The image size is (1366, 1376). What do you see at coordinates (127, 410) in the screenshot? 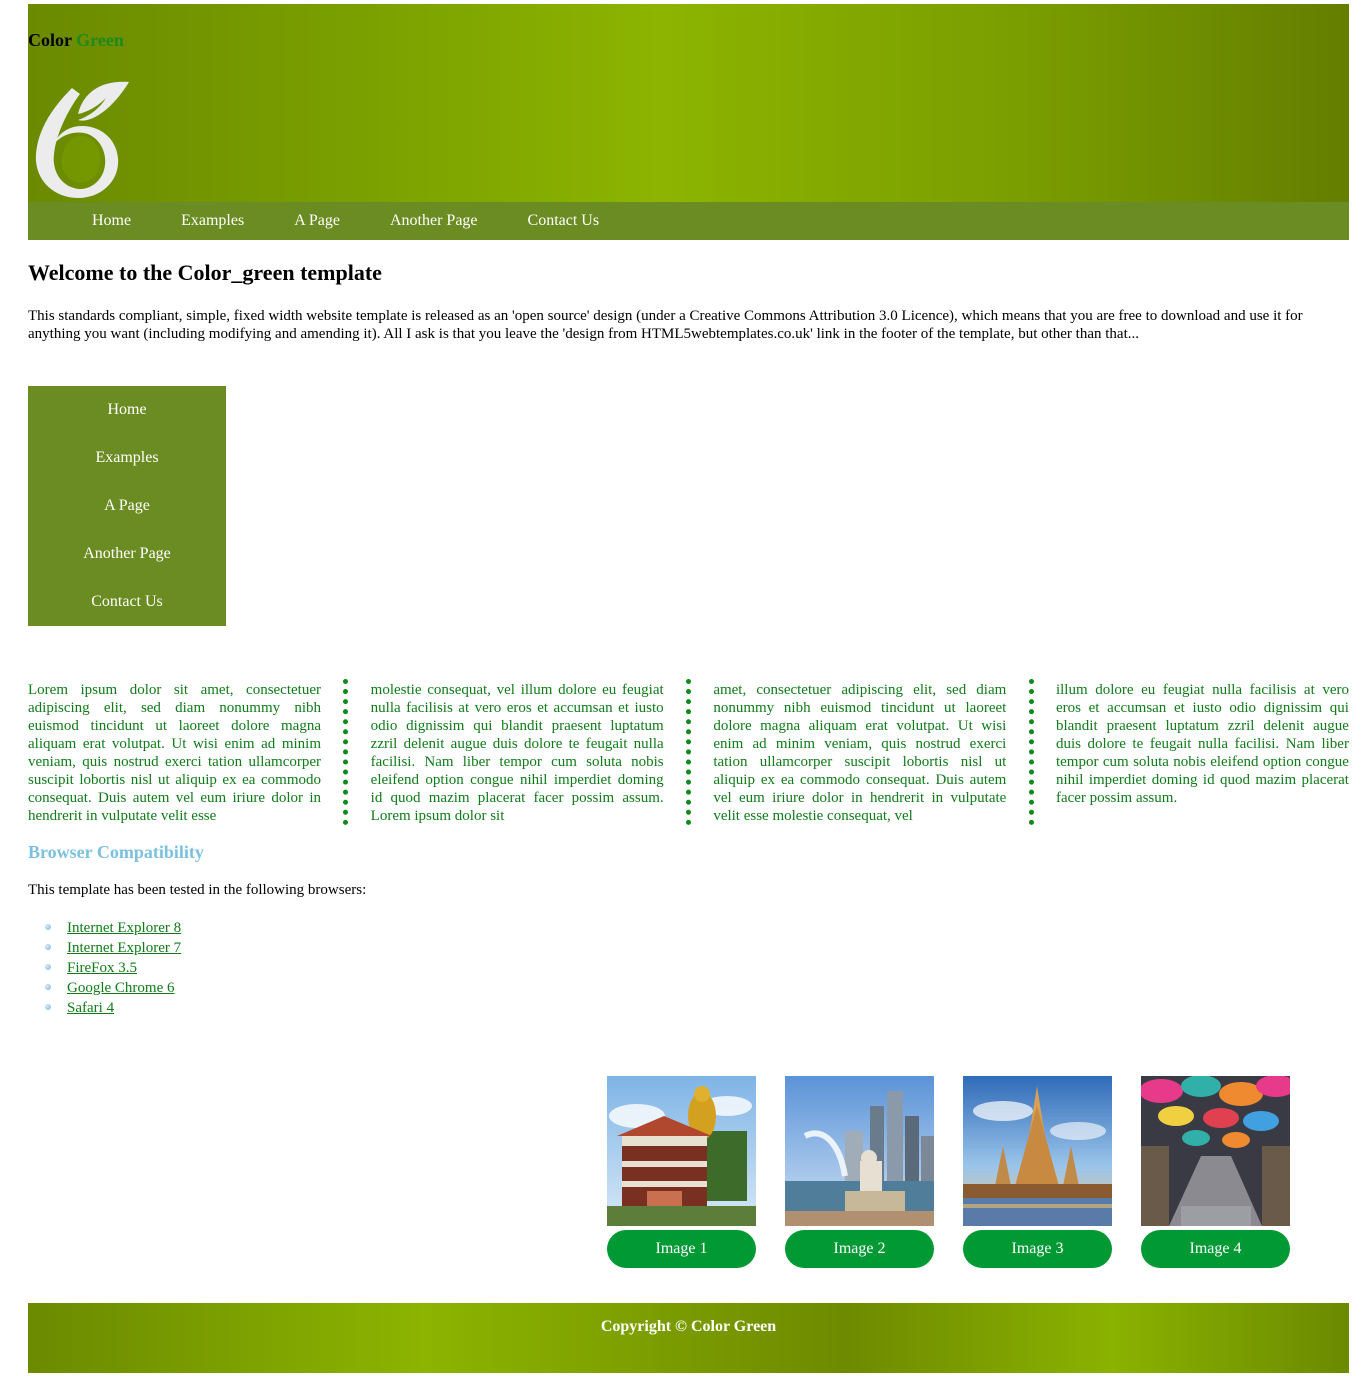
I see `sidenav-home: Home` at bounding box center [127, 410].